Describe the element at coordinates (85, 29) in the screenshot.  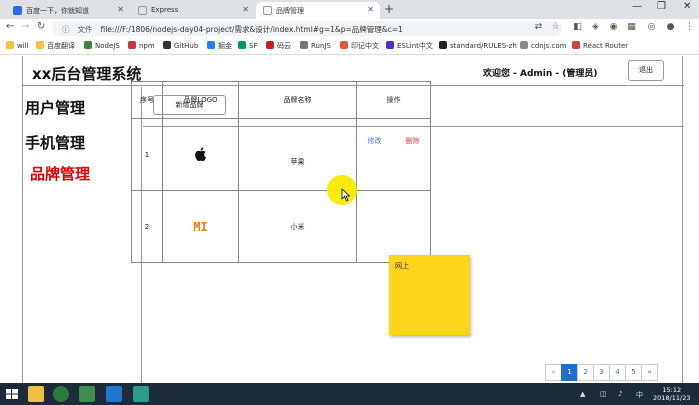
I see `address-scheme-label: 文件` at that location.